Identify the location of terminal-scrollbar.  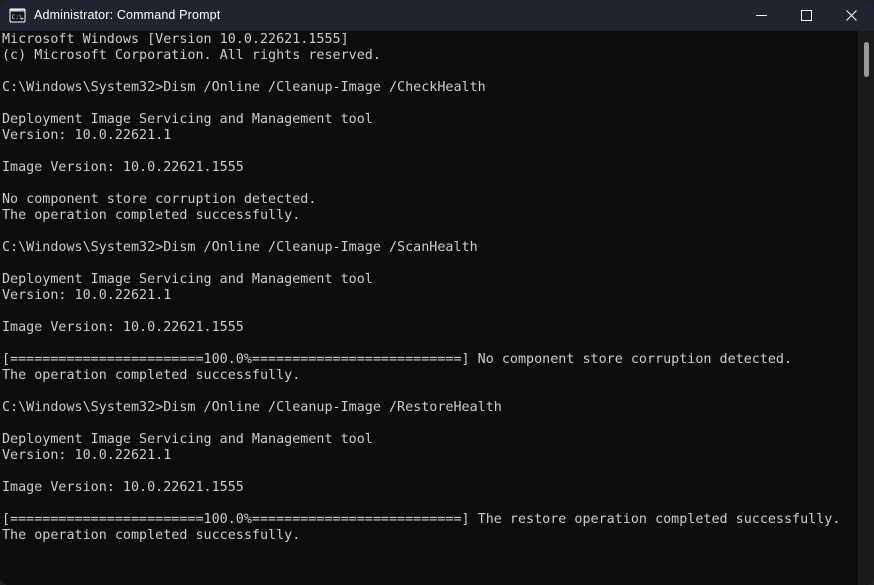
(866, 308).